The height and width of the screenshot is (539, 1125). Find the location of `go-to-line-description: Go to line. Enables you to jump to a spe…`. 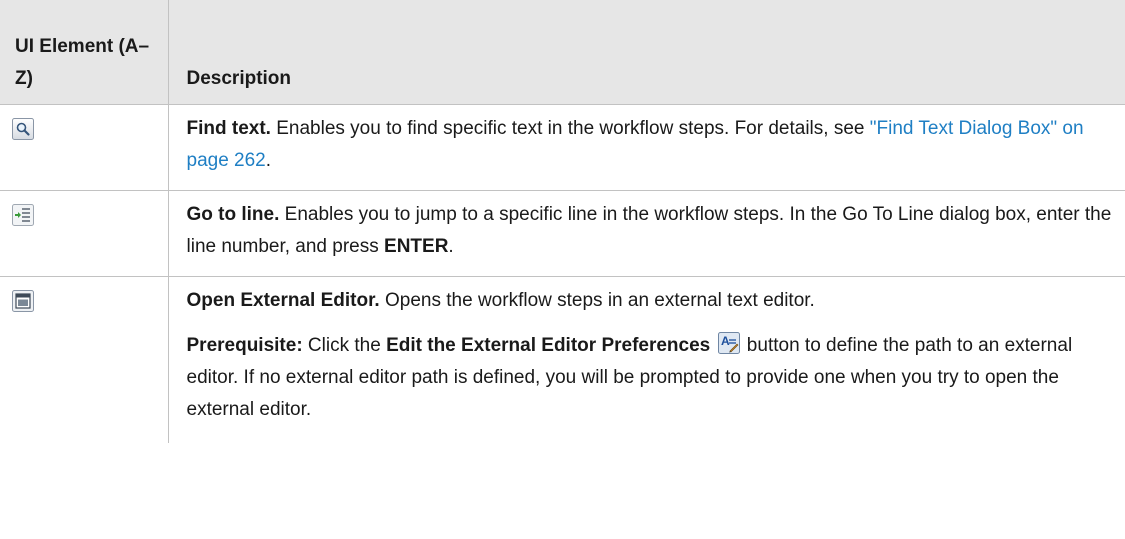

go-to-line-description: Go to line. Enables you to jump to a spe… is located at coordinates (651, 231).